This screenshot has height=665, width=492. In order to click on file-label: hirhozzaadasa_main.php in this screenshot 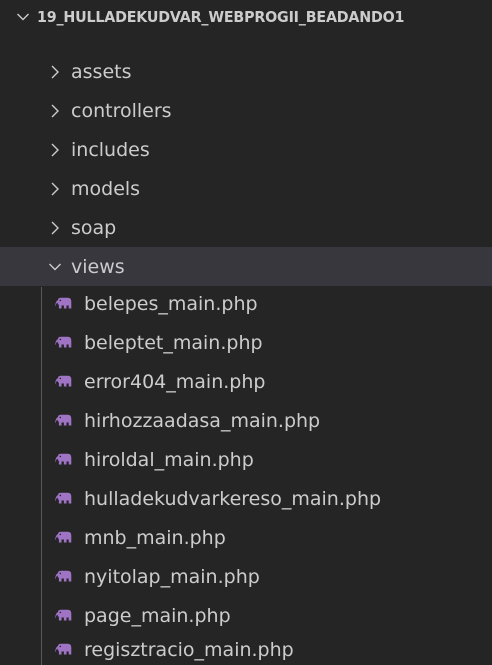, I will do `click(202, 420)`.